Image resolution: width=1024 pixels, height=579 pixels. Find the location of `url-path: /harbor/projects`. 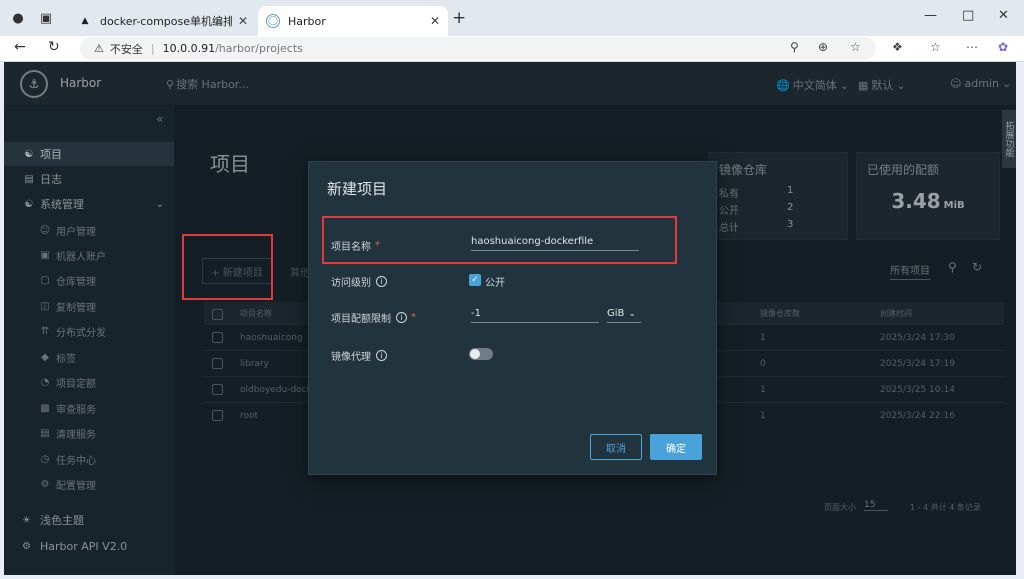

url-path: /harbor/projects is located at coordinates (259, 48).